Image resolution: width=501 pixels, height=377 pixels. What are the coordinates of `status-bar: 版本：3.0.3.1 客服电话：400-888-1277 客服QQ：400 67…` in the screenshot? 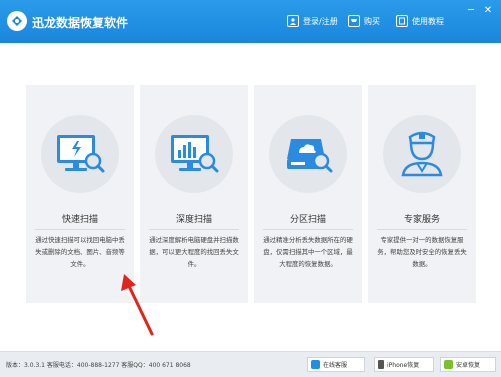 It's located at (250, 364).